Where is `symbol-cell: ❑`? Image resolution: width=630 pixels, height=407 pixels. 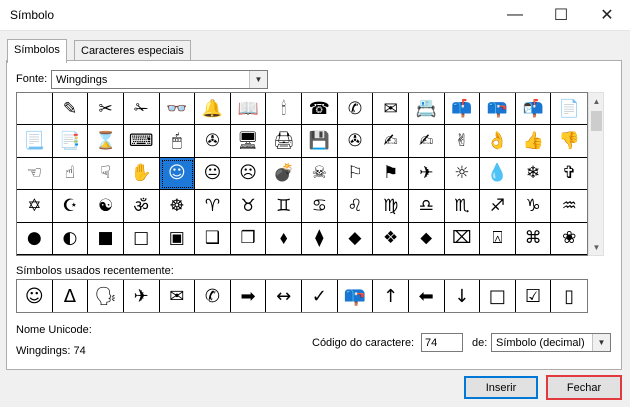
symbol-cell: ❑ is located at coordinates (213, 238).